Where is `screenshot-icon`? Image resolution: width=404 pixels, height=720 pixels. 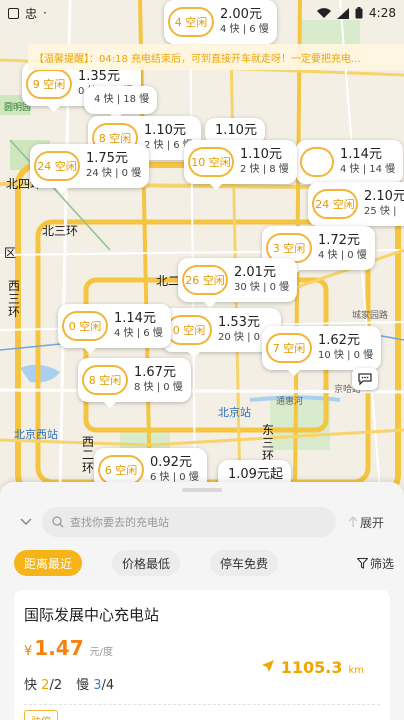 screenshot-icon is located at coordinates (13, 13).